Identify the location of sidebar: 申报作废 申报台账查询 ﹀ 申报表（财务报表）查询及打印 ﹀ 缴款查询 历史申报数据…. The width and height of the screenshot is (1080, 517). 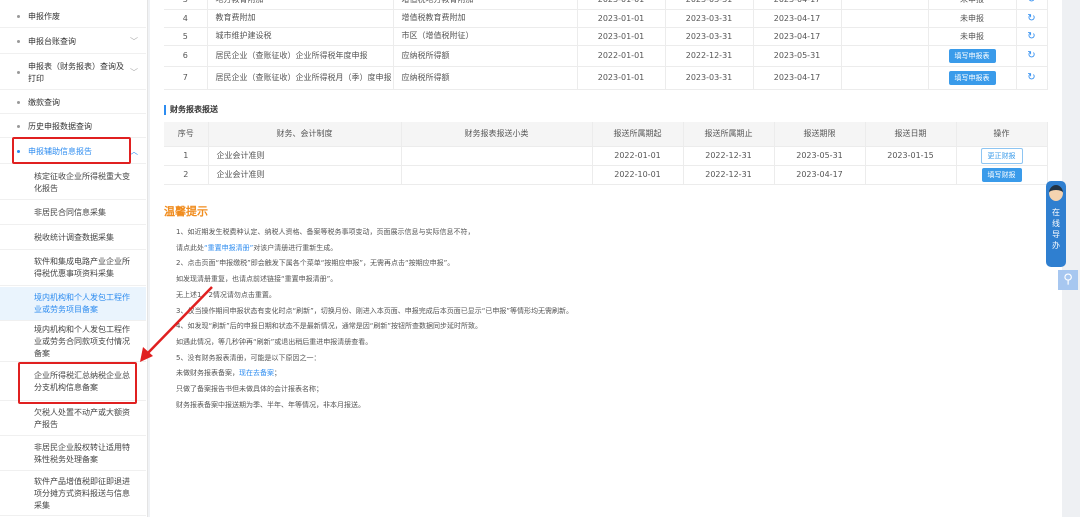
(74, 258).